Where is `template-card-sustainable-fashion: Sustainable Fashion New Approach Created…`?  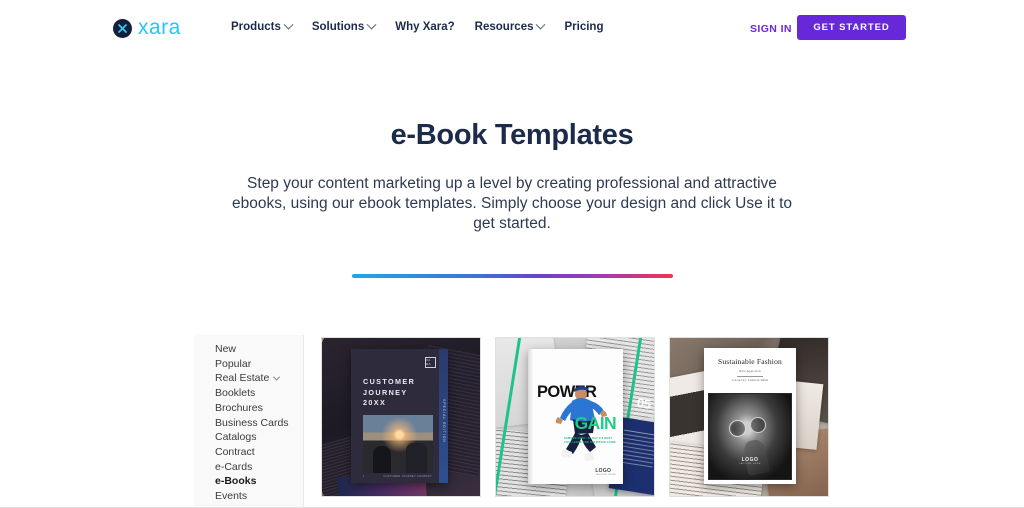
template-card-sustainable-fashion: Sustainable Fashion New Approach Created… is located at coordinates (749, 417).